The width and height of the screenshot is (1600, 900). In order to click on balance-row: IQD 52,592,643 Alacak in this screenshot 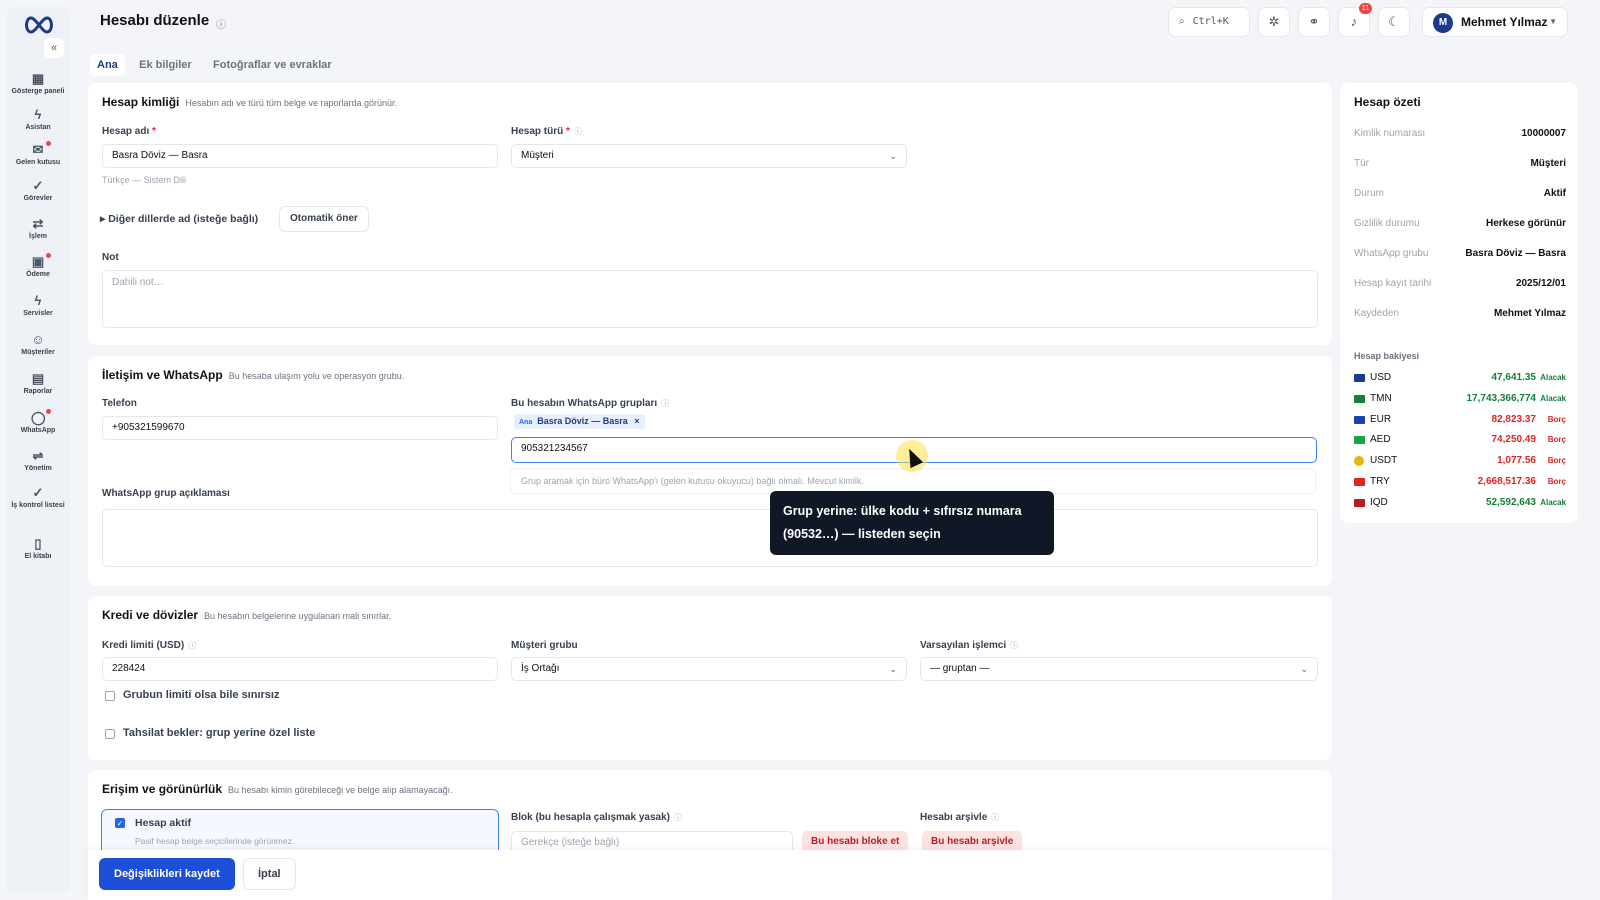, I will do `click(1460, 504)`.